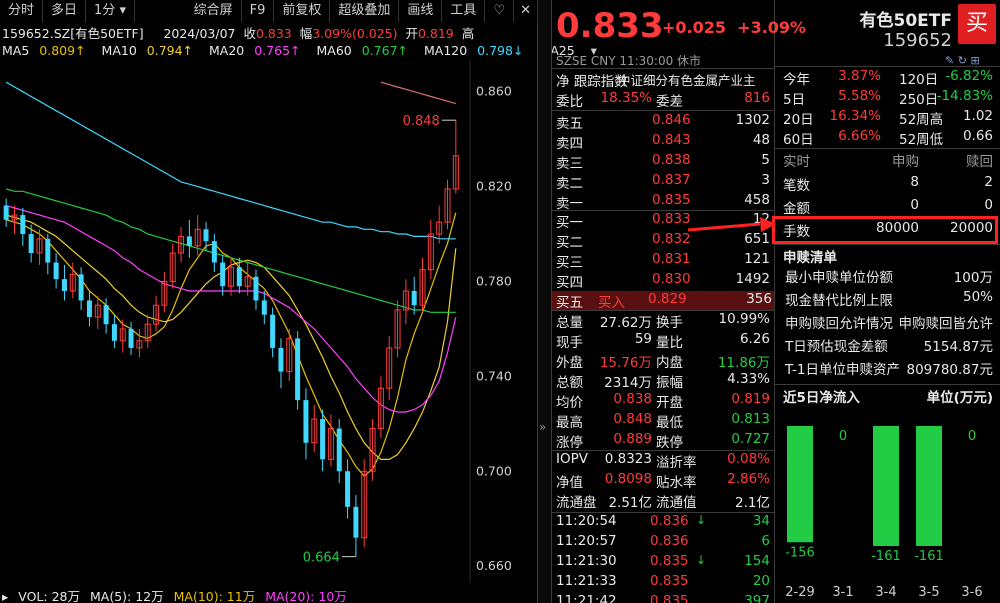  What do you see at coordinates (977, 24) in the screenshot?
I see `buy-button: 买` at bounding box center [977, 24].